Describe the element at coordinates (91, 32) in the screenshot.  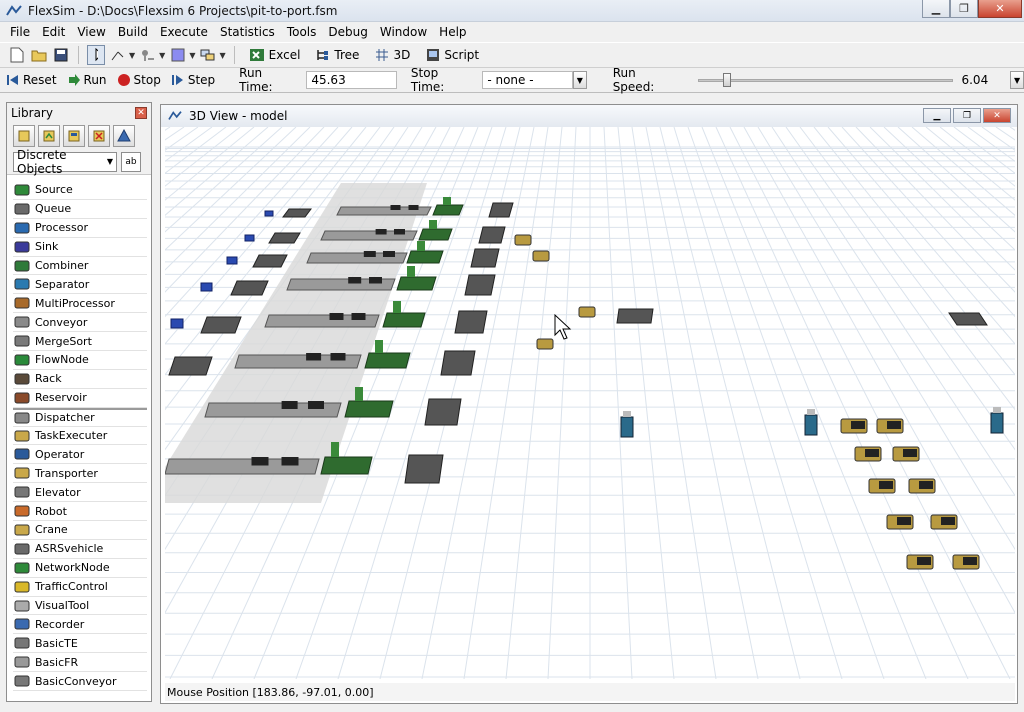
I see `menu-view: View` at that location.